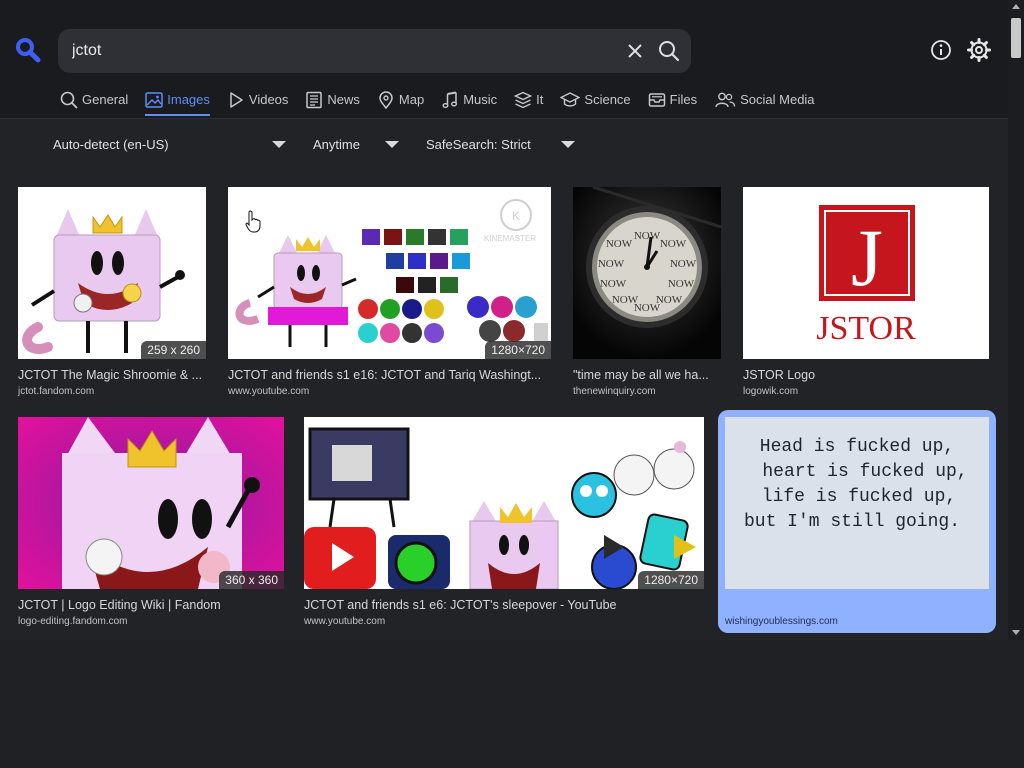 The height and width of the screenshot is (768, 1024). I want to click on quote-line: Head is fucked up,, so click(857, 447).